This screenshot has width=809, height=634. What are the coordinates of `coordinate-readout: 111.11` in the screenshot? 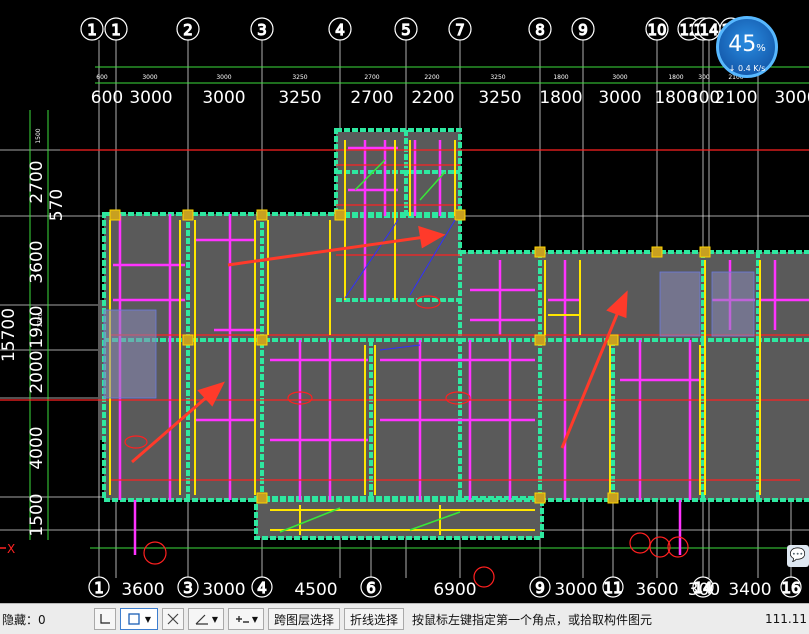 It's located at (786, 619).